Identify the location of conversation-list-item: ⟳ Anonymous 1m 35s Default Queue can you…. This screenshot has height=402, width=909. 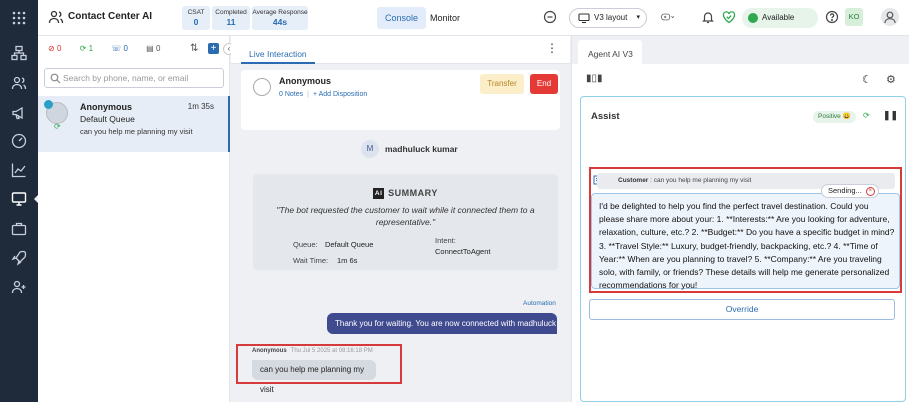
(134, 124).